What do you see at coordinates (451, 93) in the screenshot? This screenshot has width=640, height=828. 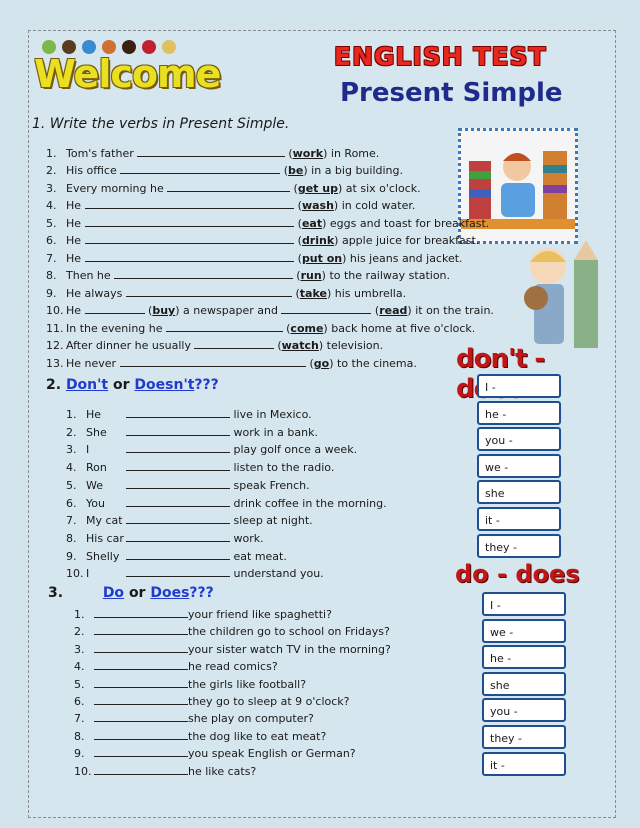 I see `test-subtitle: Present Simple` at bounding box center [451, 93].